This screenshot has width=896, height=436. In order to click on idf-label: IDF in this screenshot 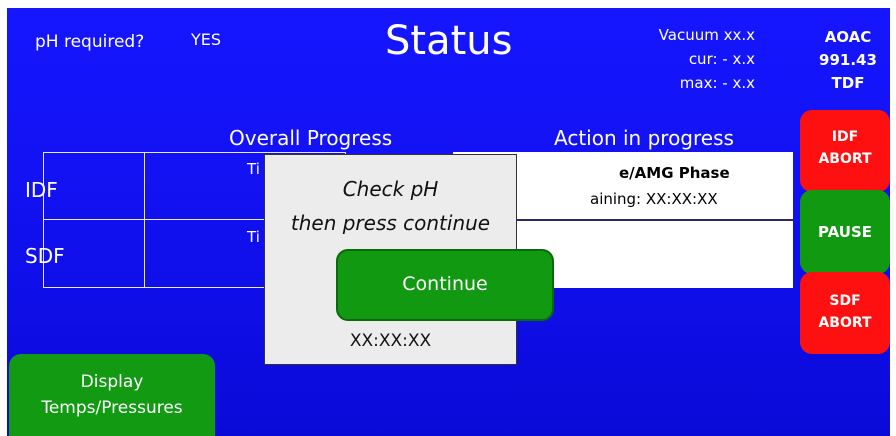, I will do `click(41, 190)`.